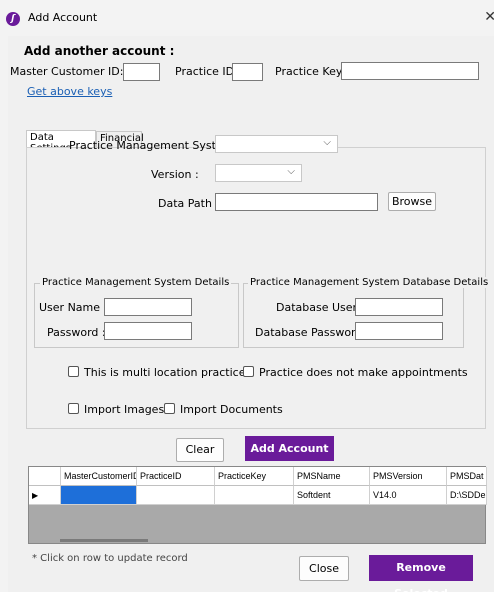  What do you see at coordinates (324, 568) in the screenshot?
I see `close-button: Close` at bounding box center [324, 568].